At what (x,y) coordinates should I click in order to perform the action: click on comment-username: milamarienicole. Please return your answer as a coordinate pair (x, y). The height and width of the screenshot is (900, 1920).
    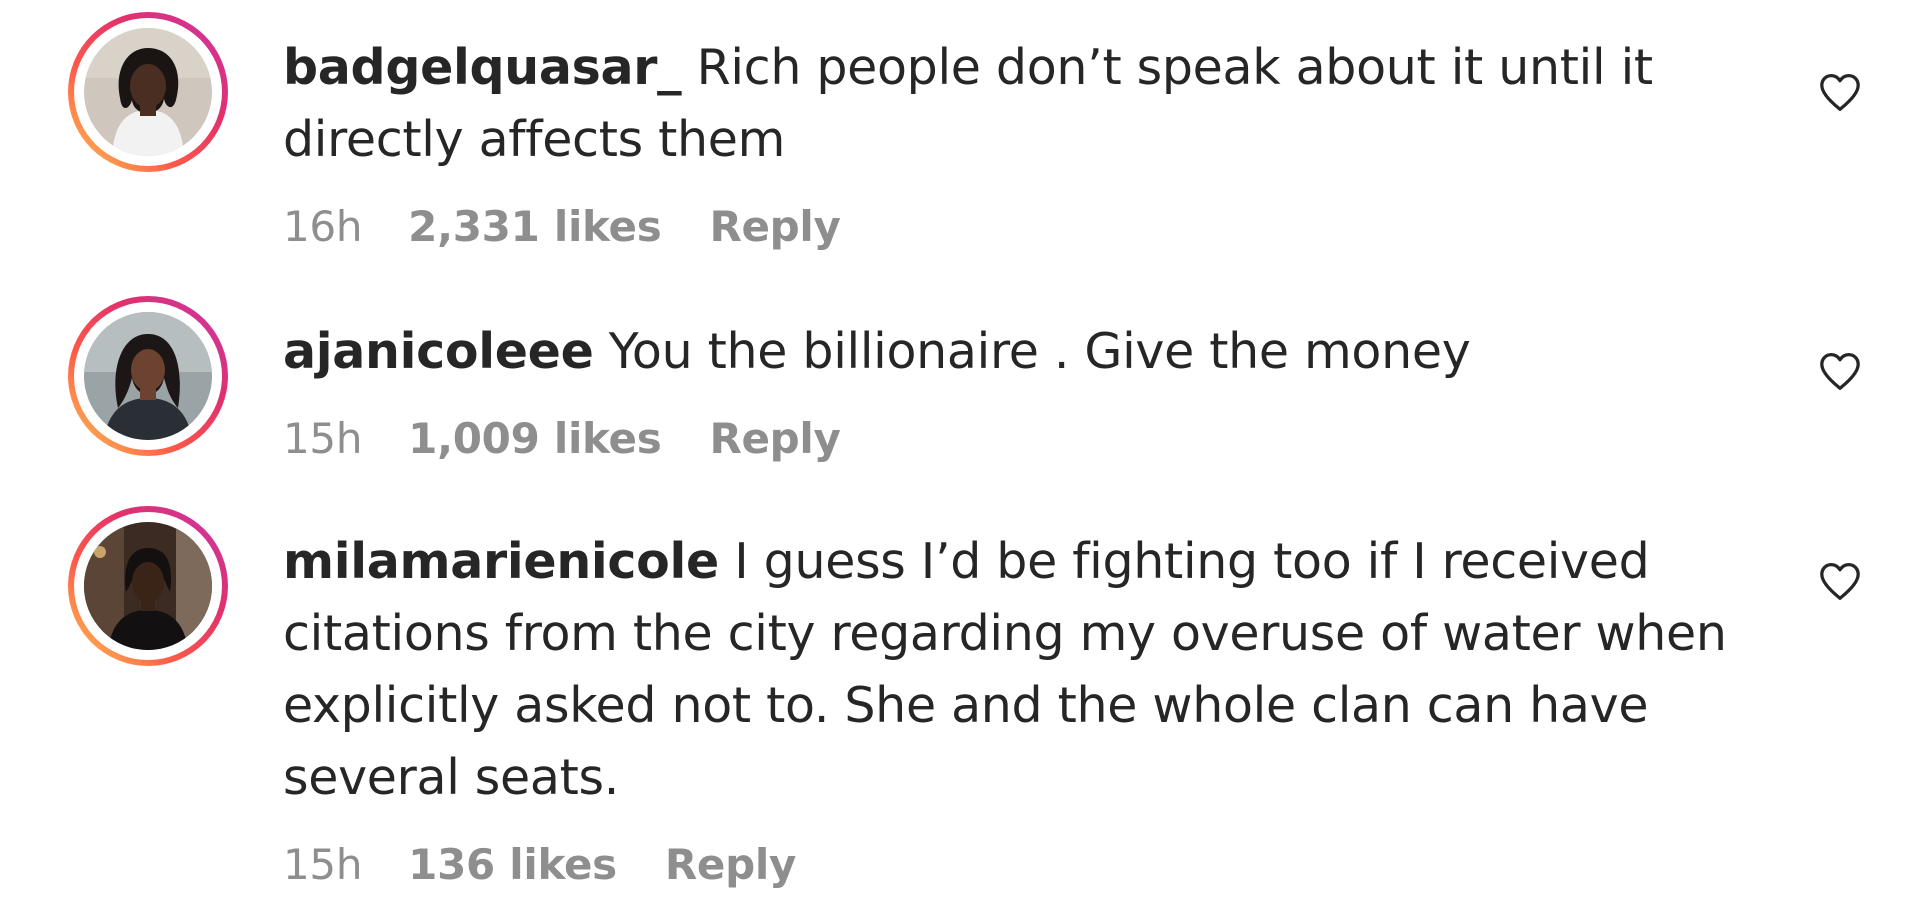
    Looking at the image, I should click on (501, 561).